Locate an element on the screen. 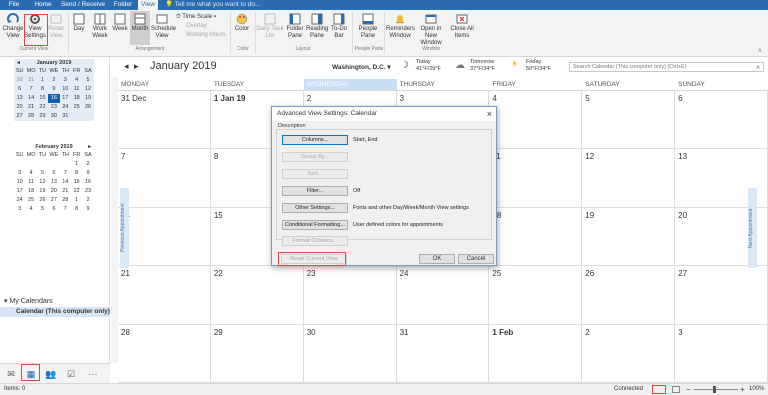  schedule-view-button: Schedule View is located at coordinates (163, 26).